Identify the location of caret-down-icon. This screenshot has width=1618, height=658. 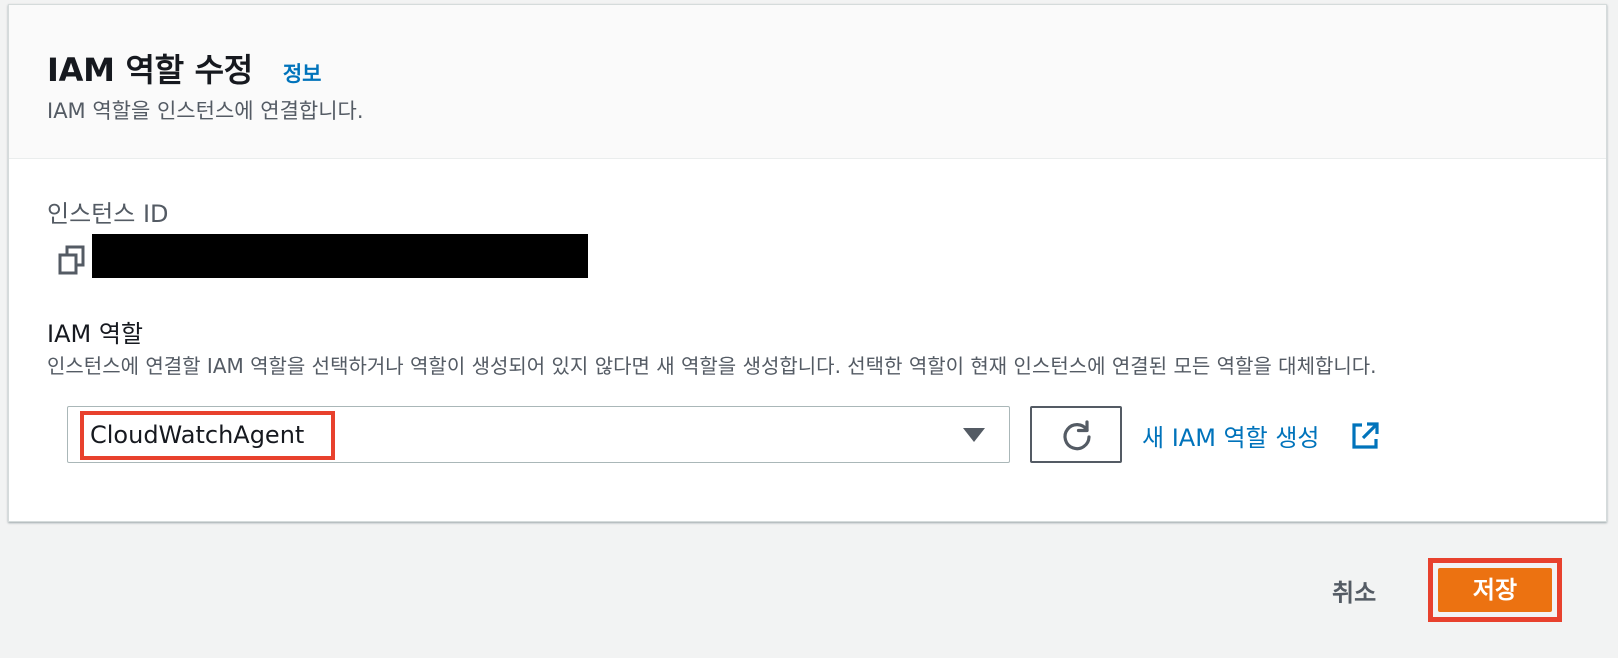
(974, 435).